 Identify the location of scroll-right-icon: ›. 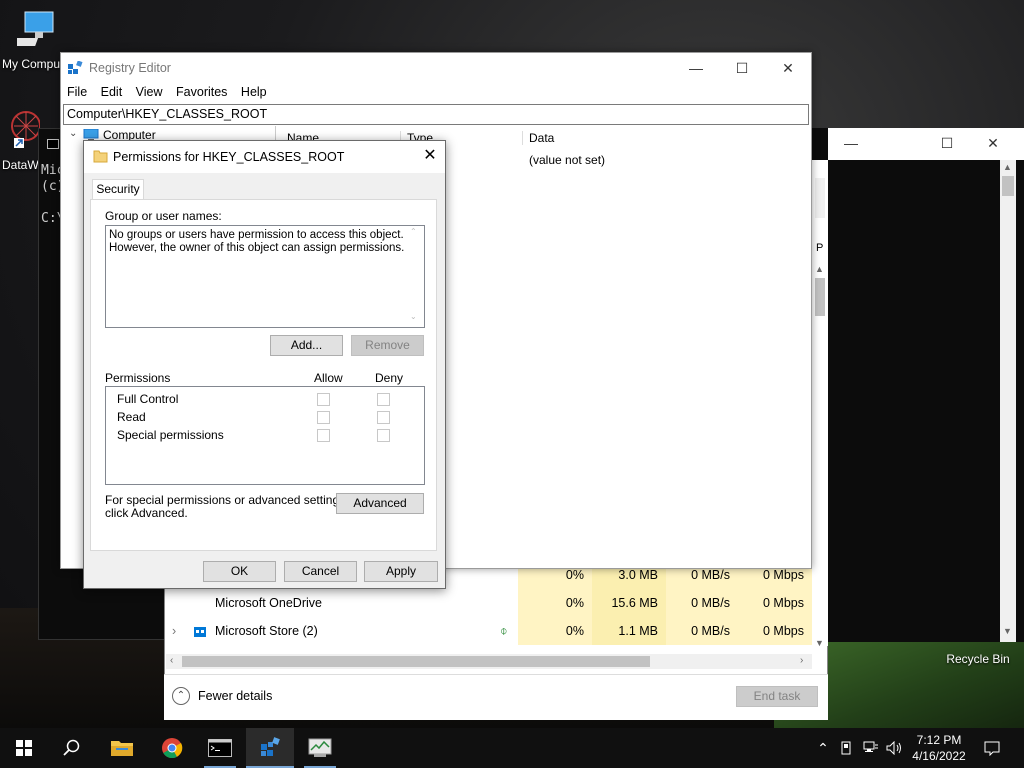
(801, 660).